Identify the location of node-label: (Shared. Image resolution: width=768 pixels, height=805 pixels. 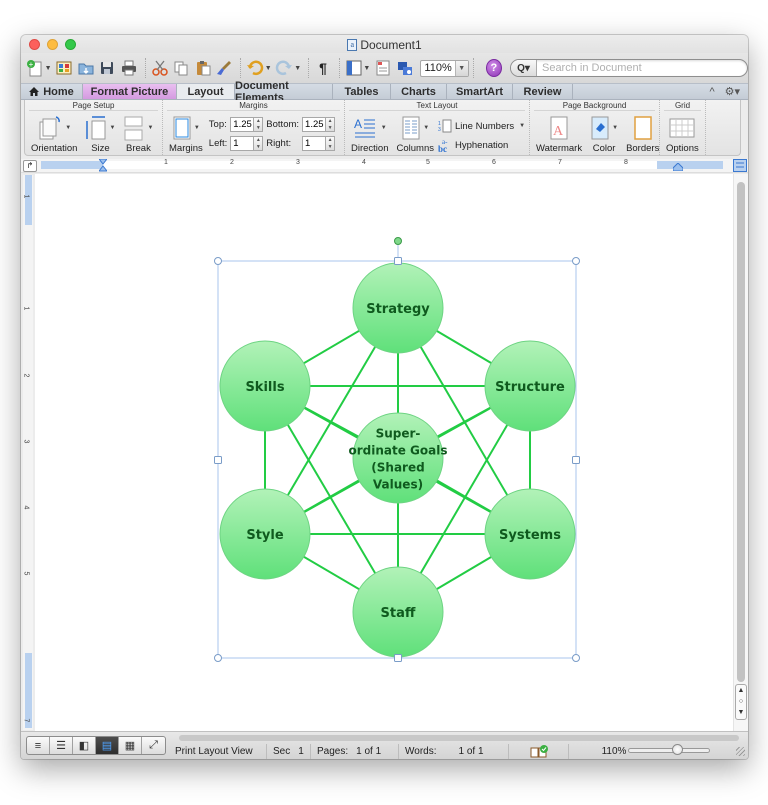
(397, 468).